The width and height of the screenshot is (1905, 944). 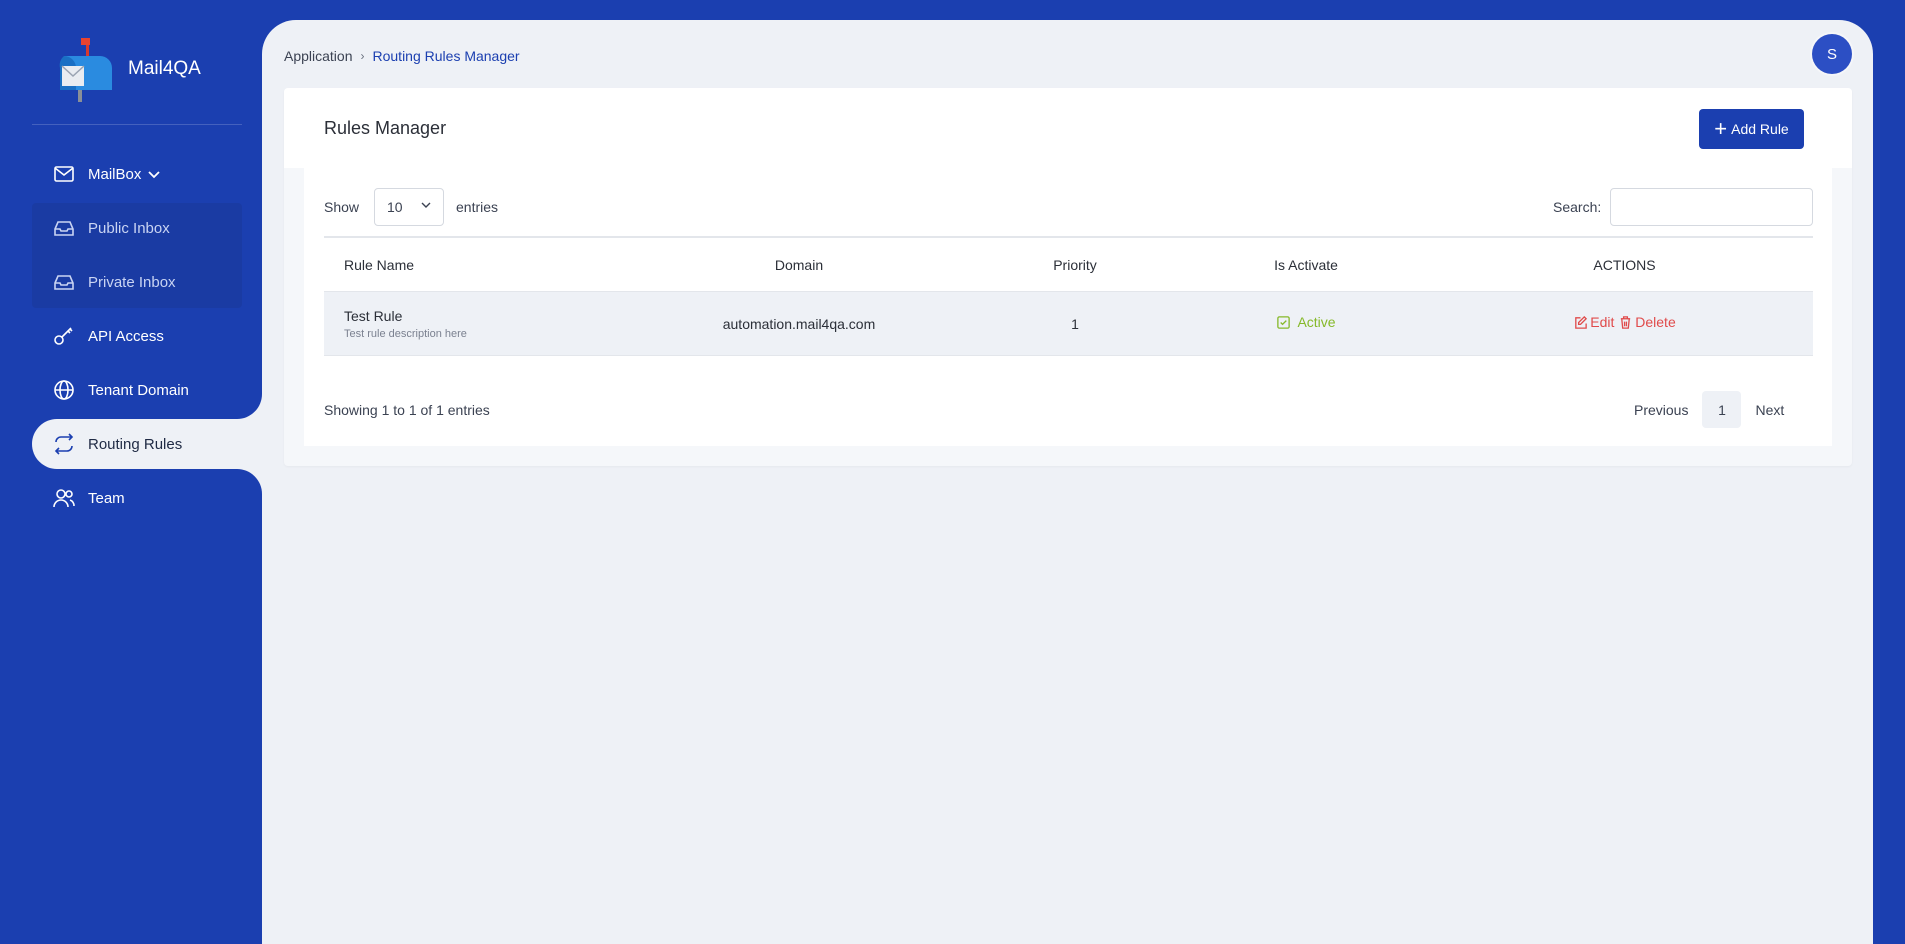 What do you see at coordinates (249, 406) in the screenshot?
I see `active-tab-curve-top` at bounding box center [249, 406].